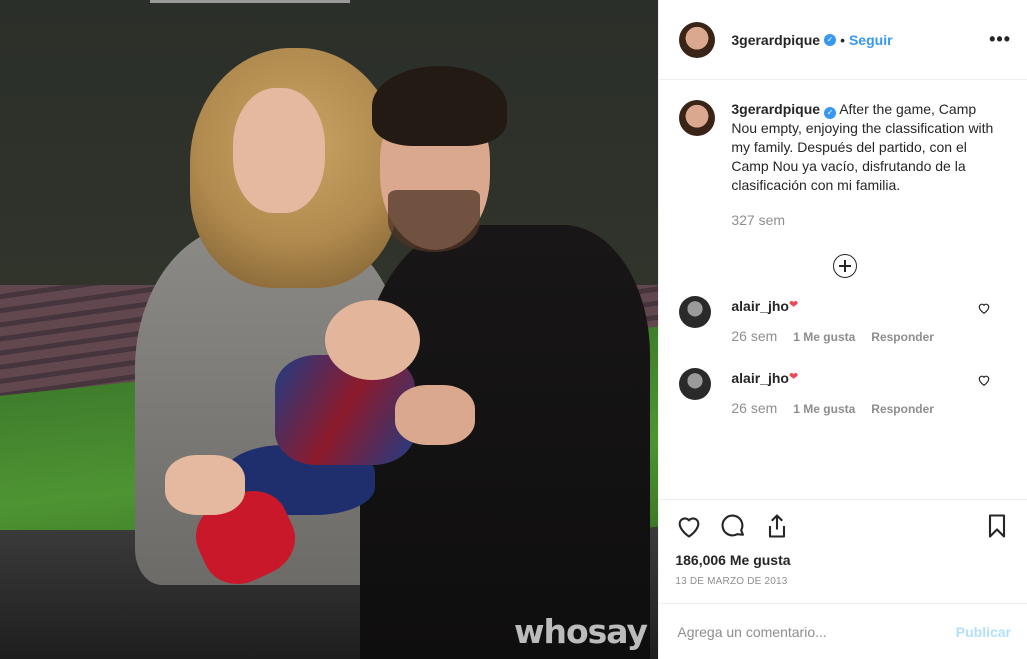 This screenshot has height=659, width=1027. Describe the element at coordinates (435, 415) in the screenshot. I see `man-hand` at that location.